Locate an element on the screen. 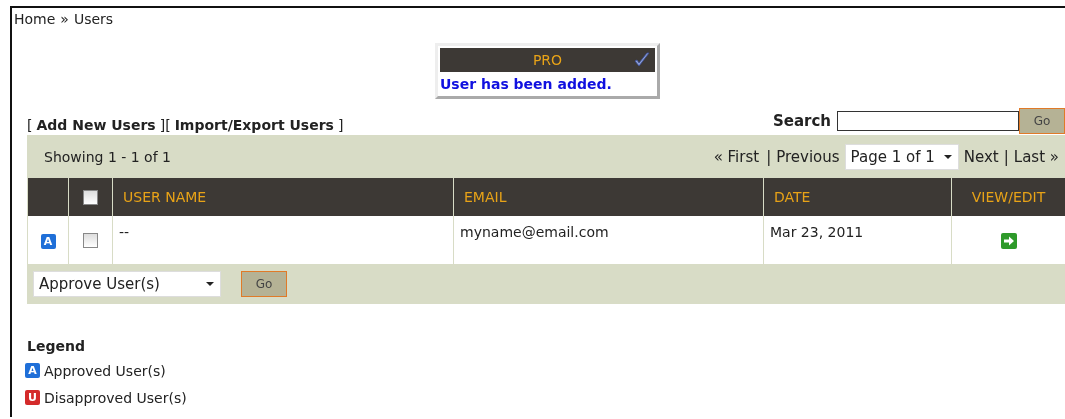 This screenshot has width=1065, height=419. notice-title: PRO is located at coordinates (547, 60).